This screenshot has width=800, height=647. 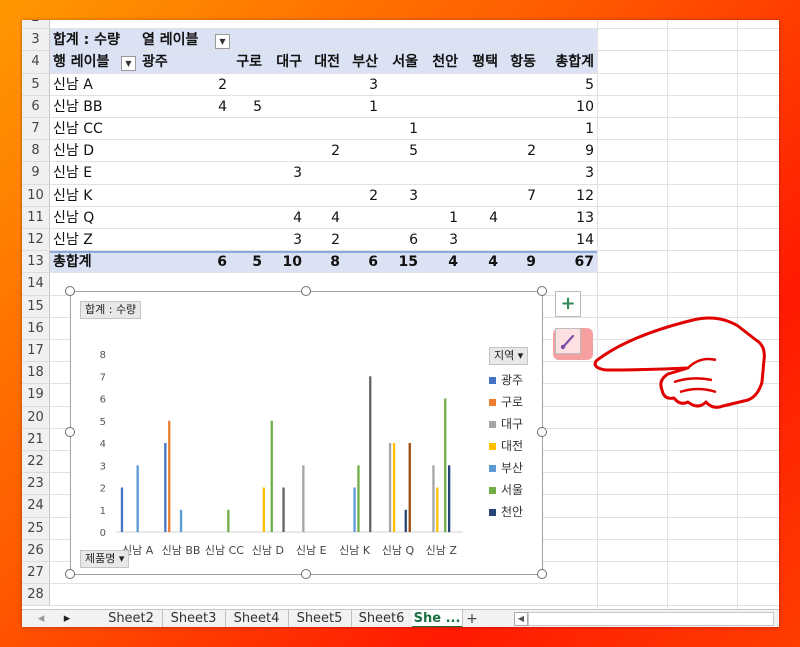 What do you see at coordinates (73, 240) in the screenshot?
I see `pivot-row-label: 신남 Z` at bounding box center [73, 240].